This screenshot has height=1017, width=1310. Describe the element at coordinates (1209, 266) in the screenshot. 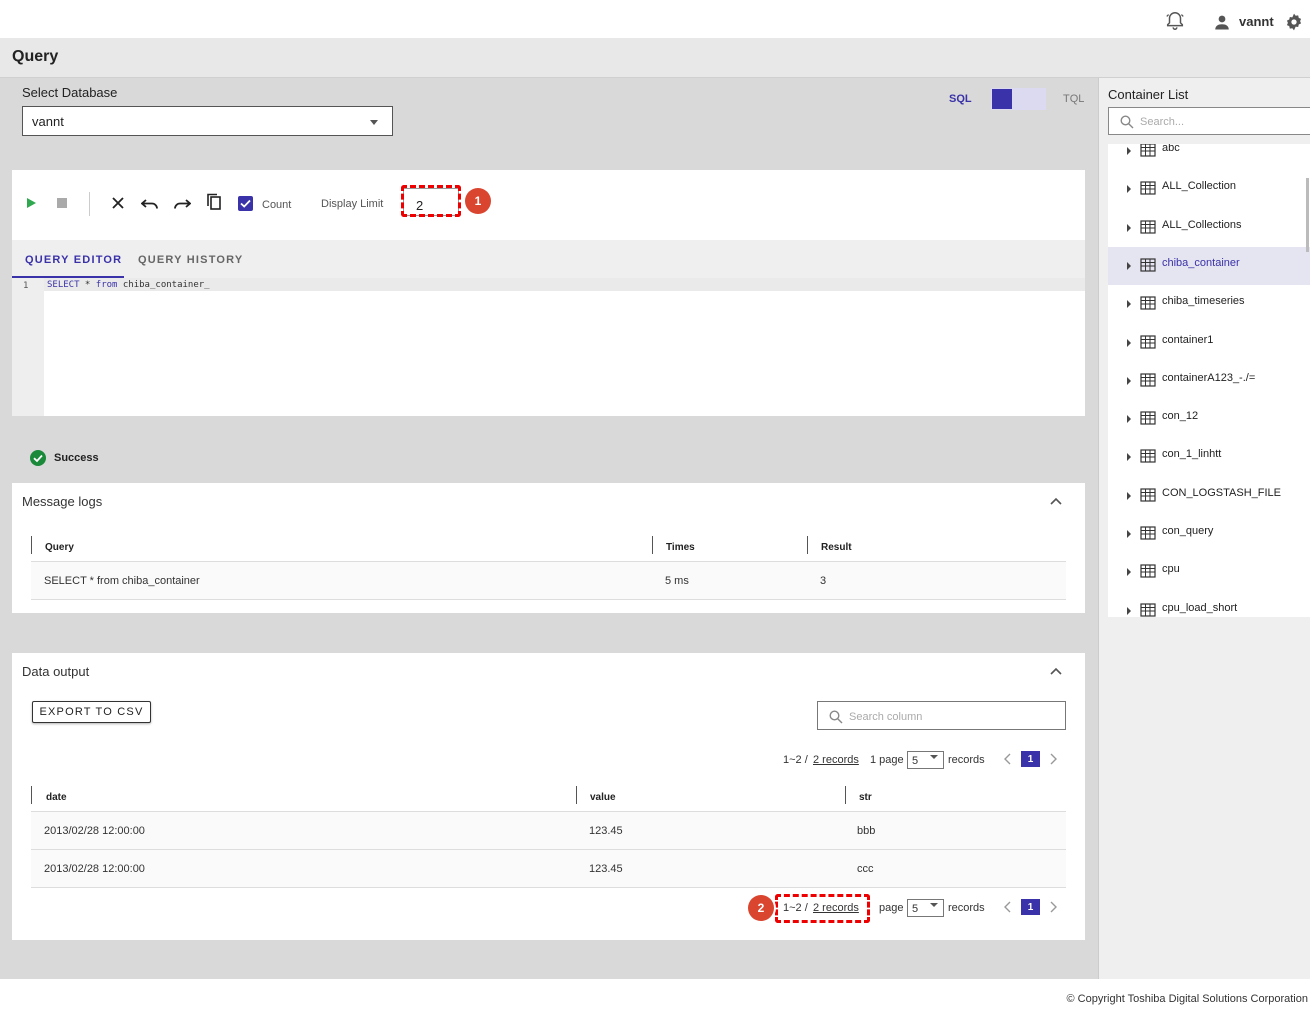

I see `container-list-item: chiba_container` at that location.